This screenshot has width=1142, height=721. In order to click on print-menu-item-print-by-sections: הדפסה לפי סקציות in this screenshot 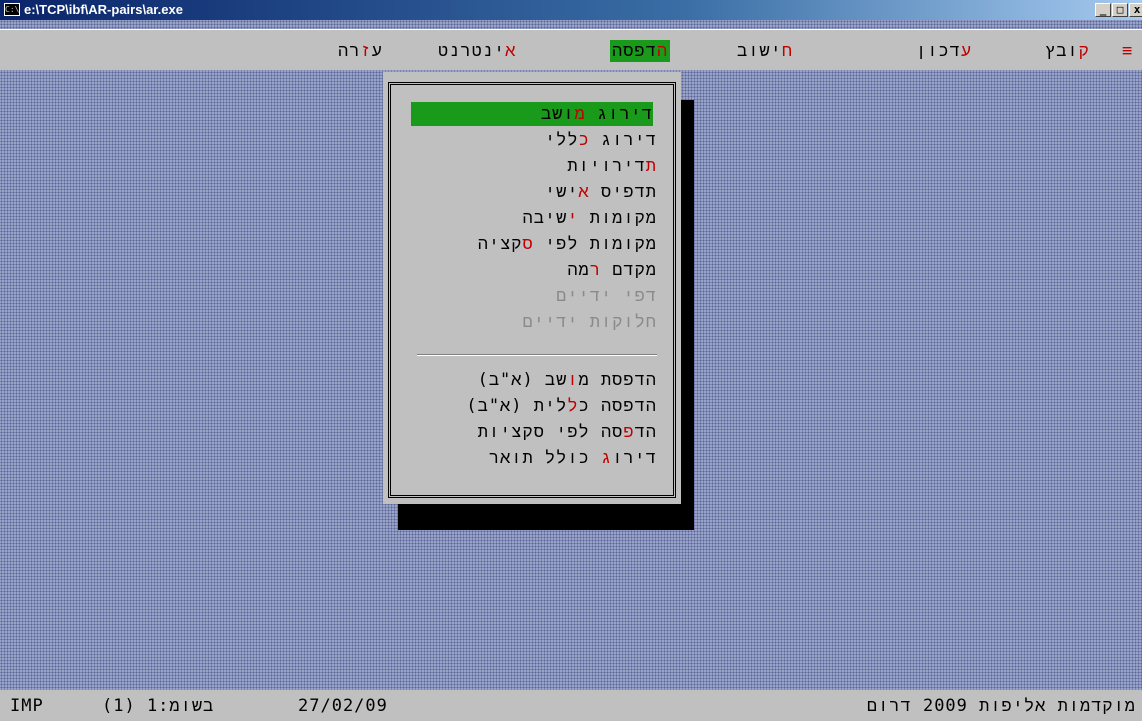, I will do `click(567, 432)`.